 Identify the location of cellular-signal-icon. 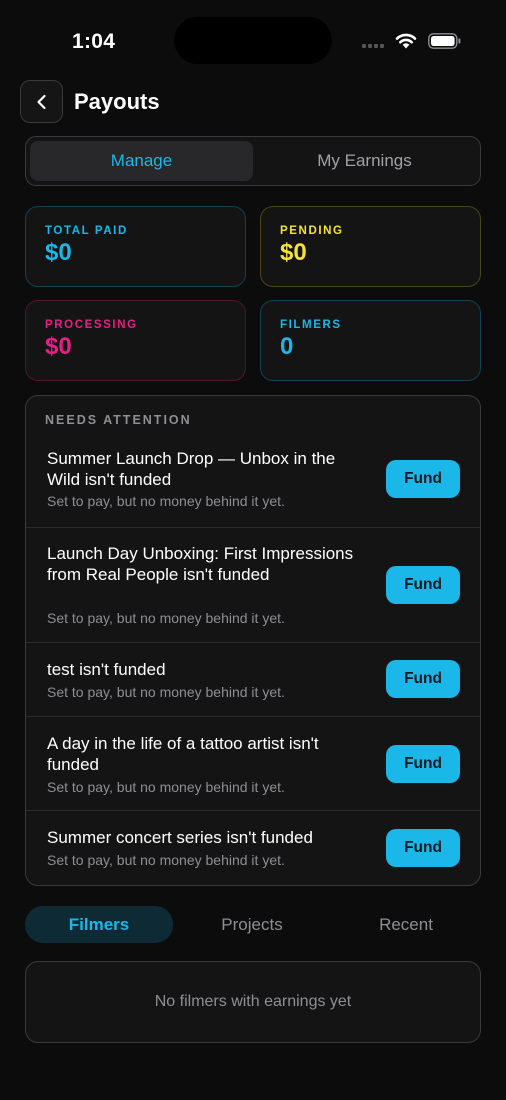
(373, 46).